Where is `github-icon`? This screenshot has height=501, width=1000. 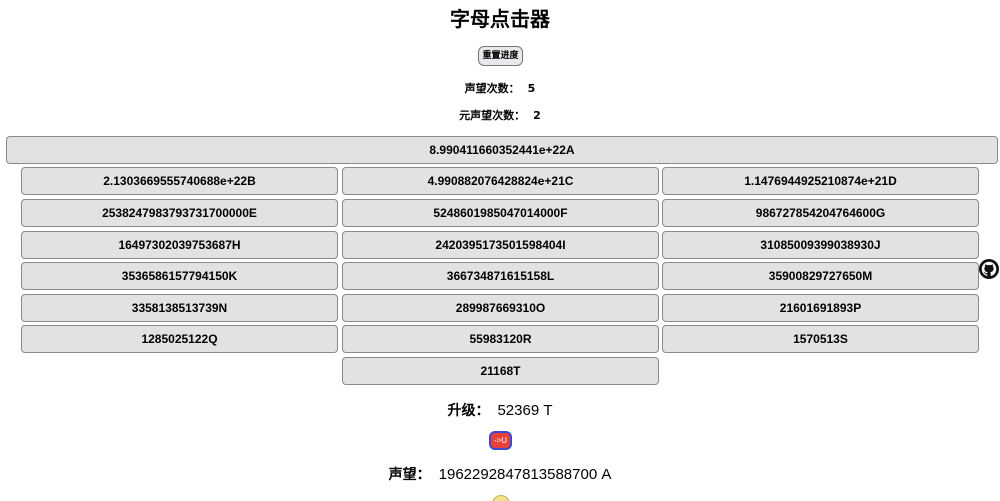
github-icon is located at coordinates (989, 269).